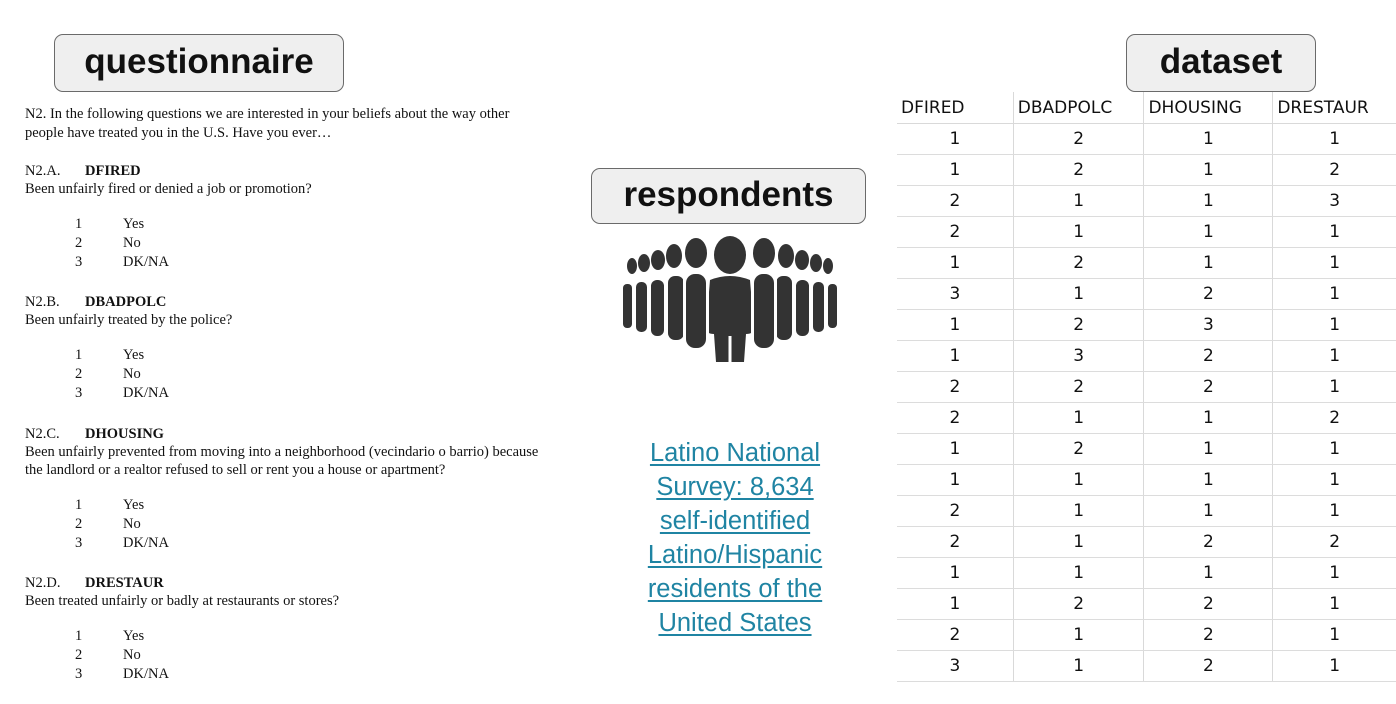  Describe the element at coordinates (735, 623) in the screenshot. I see `description-line: United States` at that location.